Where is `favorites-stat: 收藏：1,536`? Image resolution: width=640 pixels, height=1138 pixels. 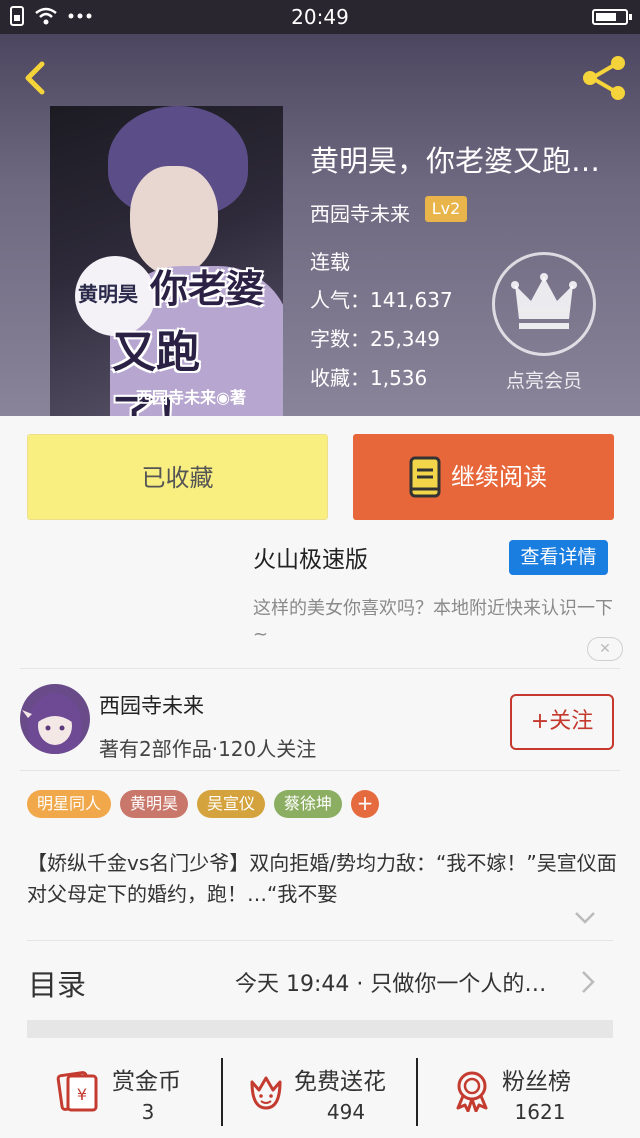
favorites-stat: 收藏：1,536 is located at coordinates (369, 378).